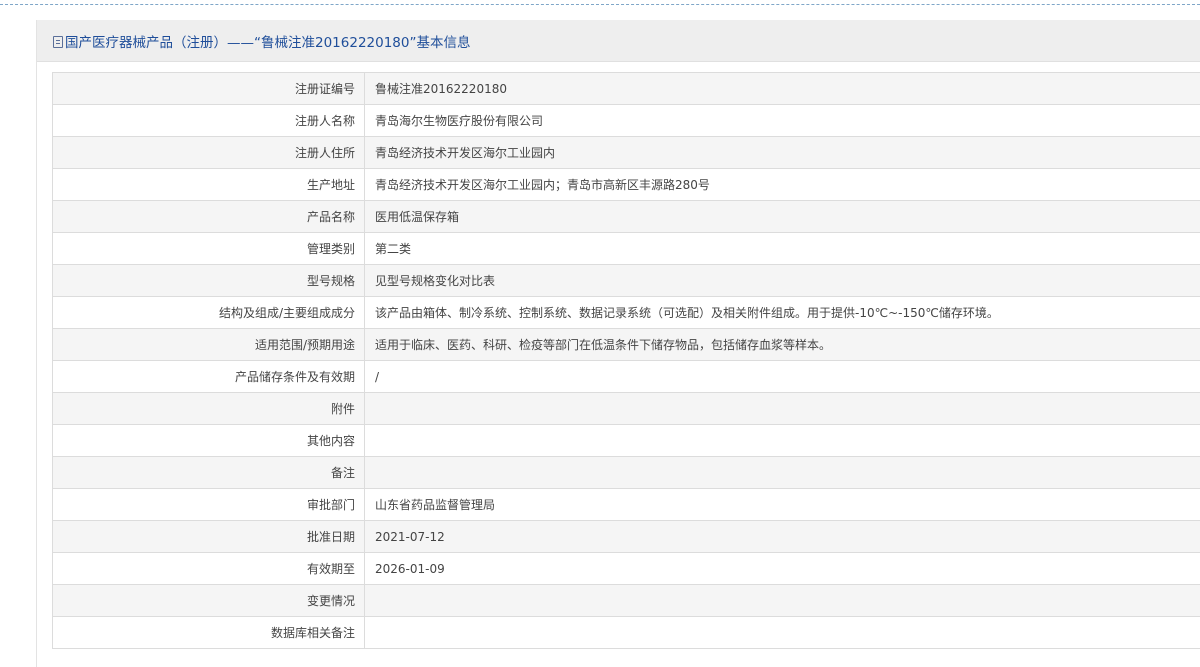 This screenshot has width=1200, height=667. I want to click on table-row: 其他内容, so click(626, 440).